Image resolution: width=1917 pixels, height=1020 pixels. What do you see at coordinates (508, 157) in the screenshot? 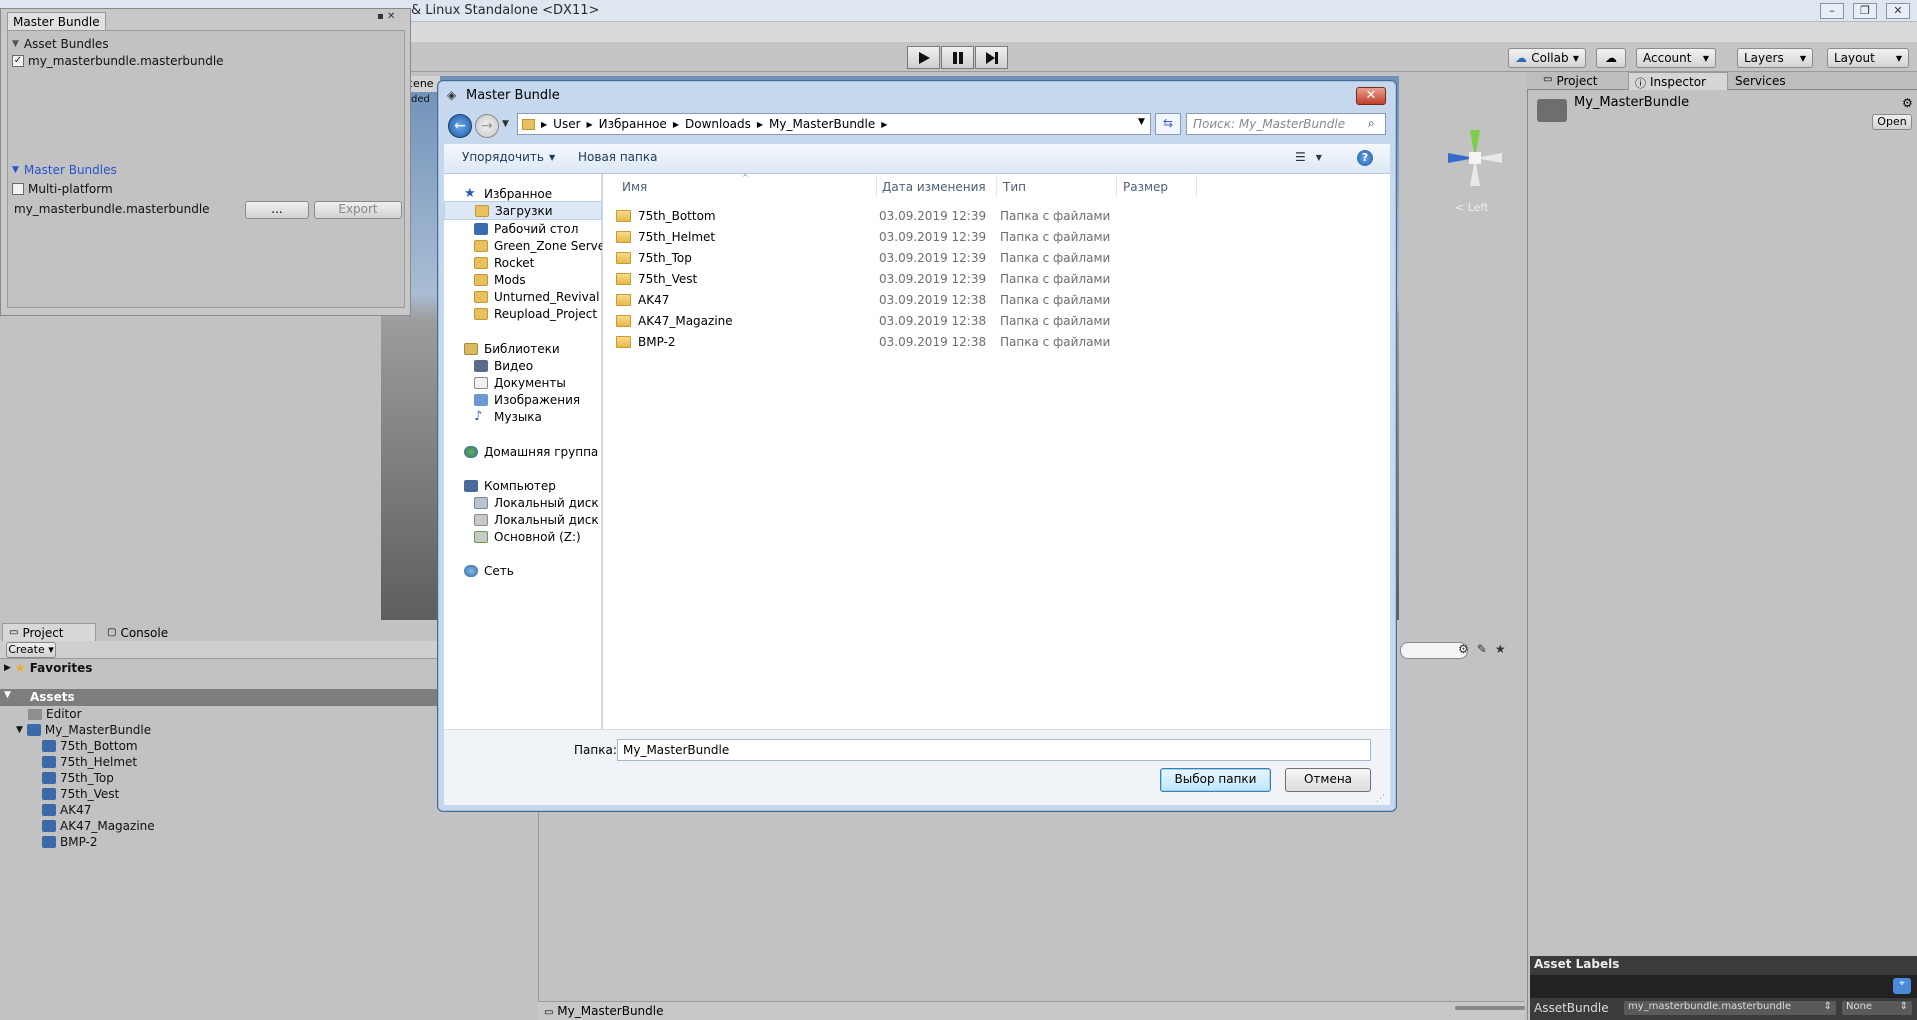
I see `organize-button: Упорядочить ▼` at bounding box center [508, 157].